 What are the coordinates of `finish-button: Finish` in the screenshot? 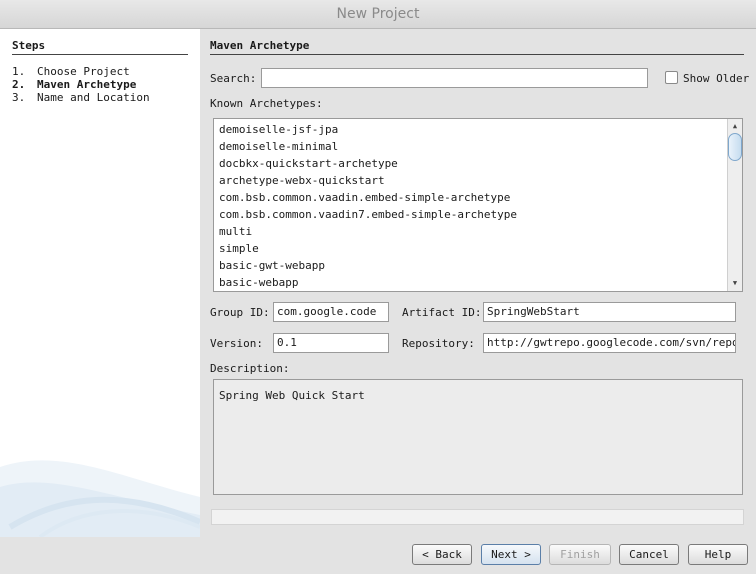 It's located at (580, 554).